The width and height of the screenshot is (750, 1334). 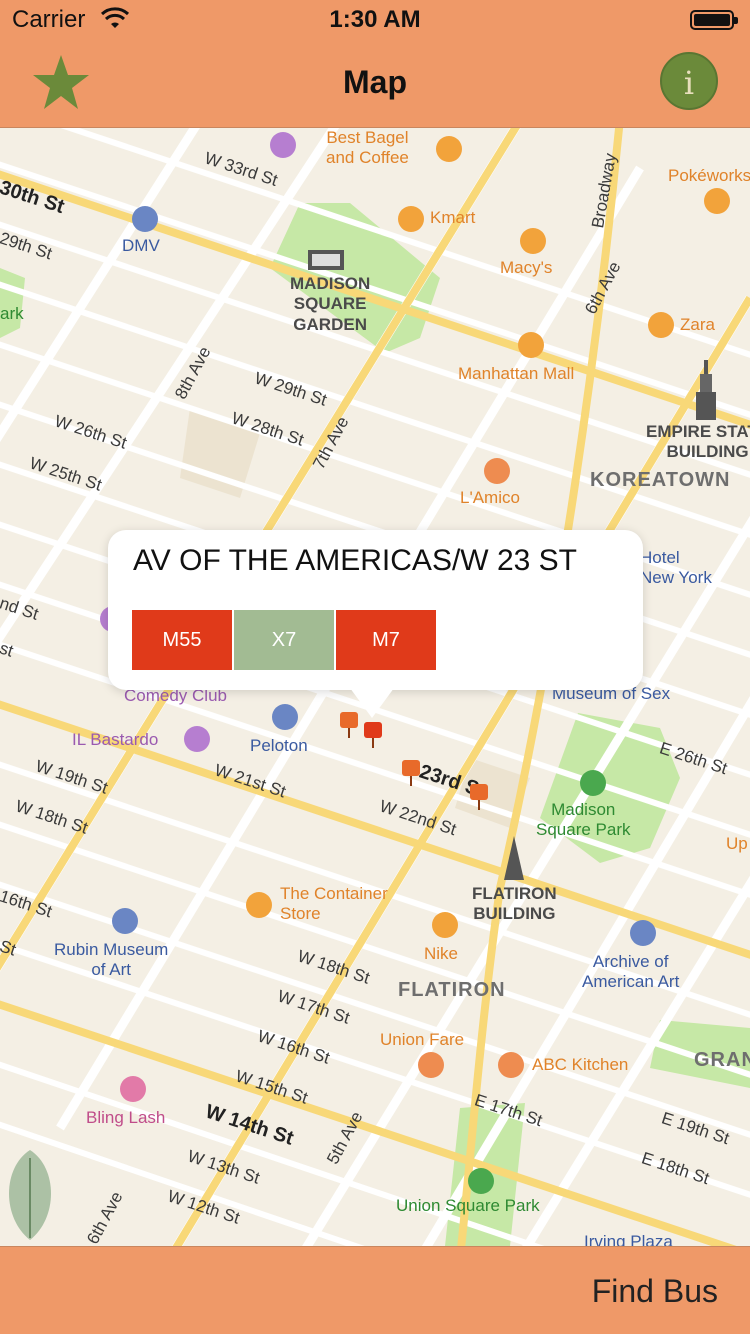 What do you see at coordinates (709, 176) in the screenshot?
I see `poi-pokeworks: Pokéworks` at bounding box center [709, 176].